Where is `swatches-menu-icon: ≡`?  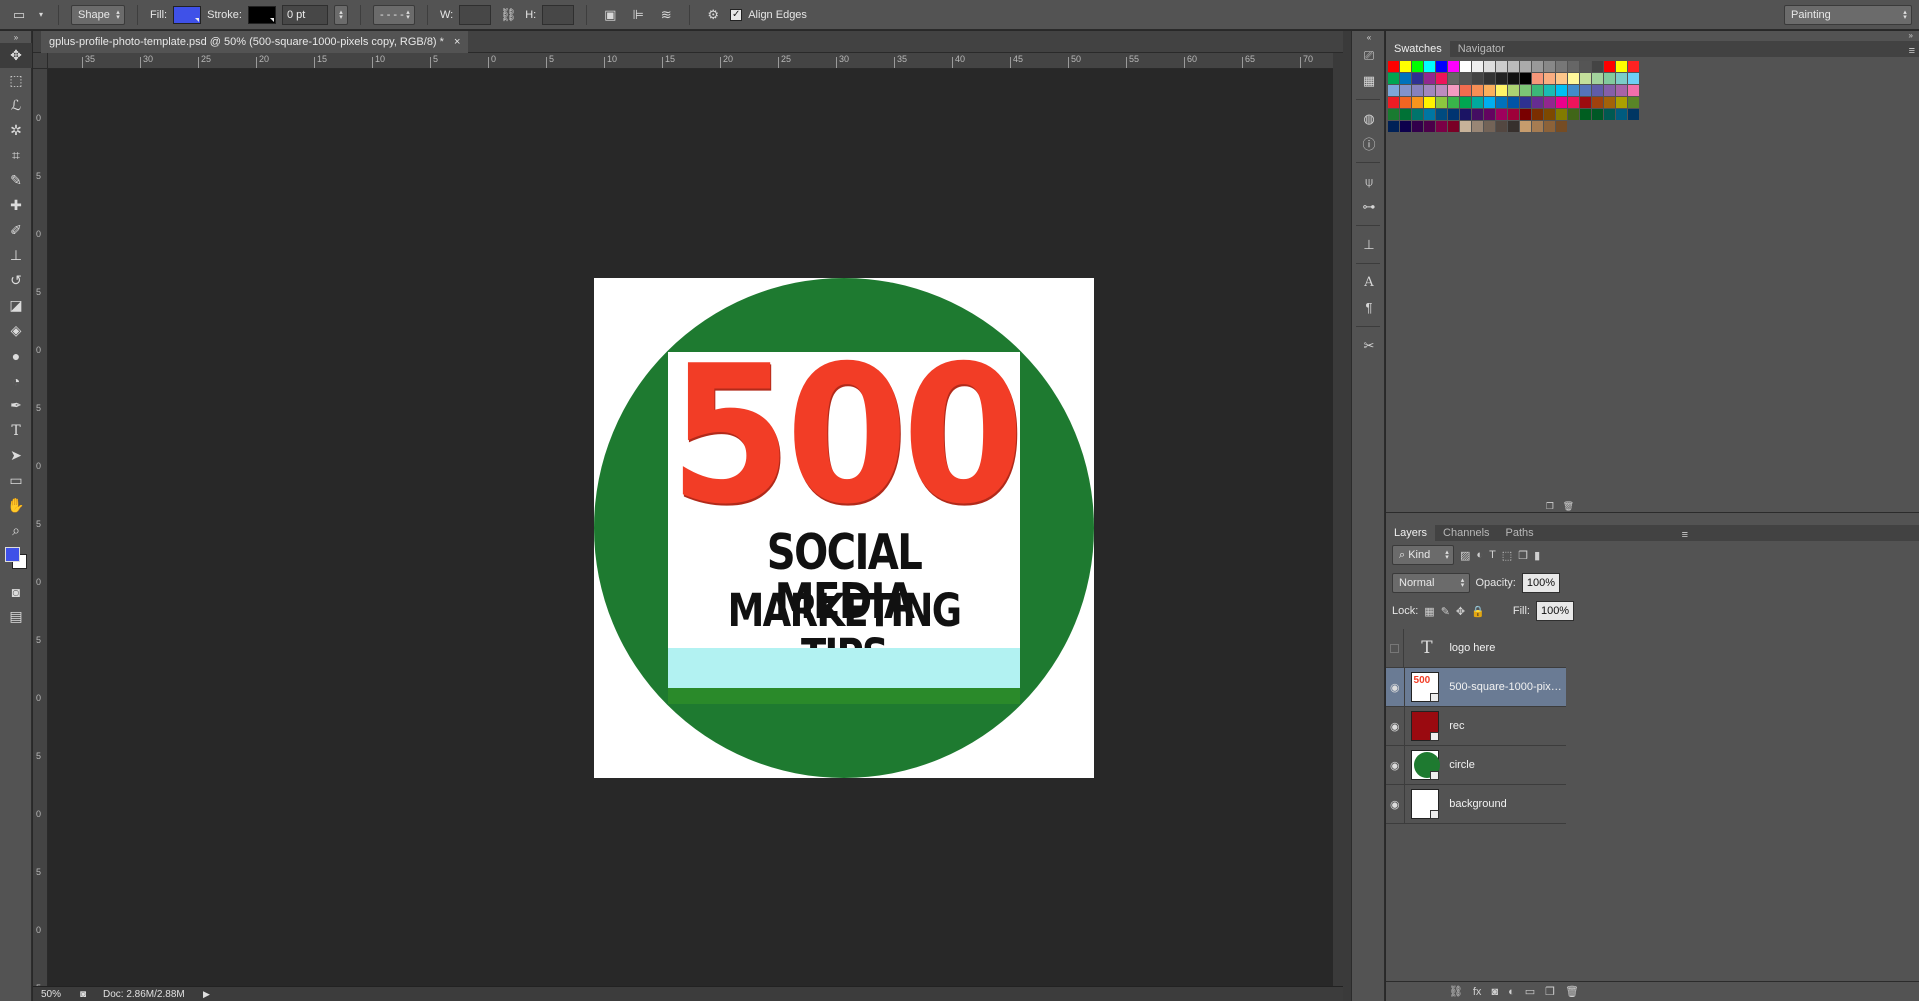
swatches-menu-icon: ≡ is located at coordinates (1914, 51).